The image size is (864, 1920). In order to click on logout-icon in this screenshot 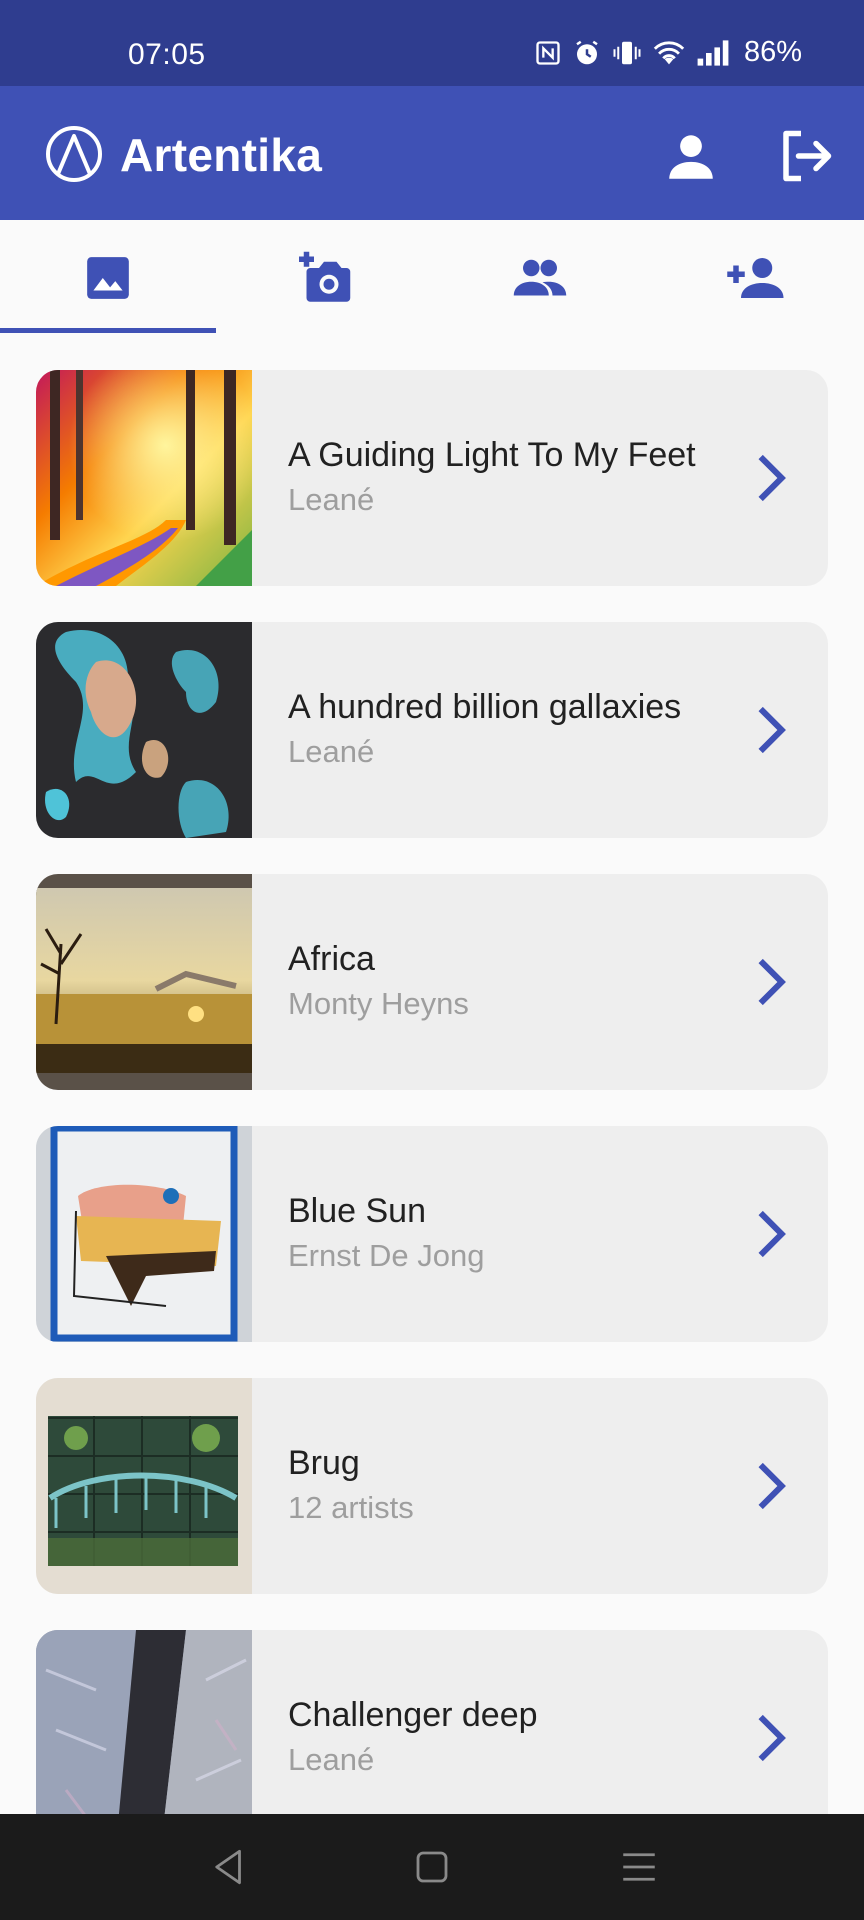, I will do `click(806, 156)`.